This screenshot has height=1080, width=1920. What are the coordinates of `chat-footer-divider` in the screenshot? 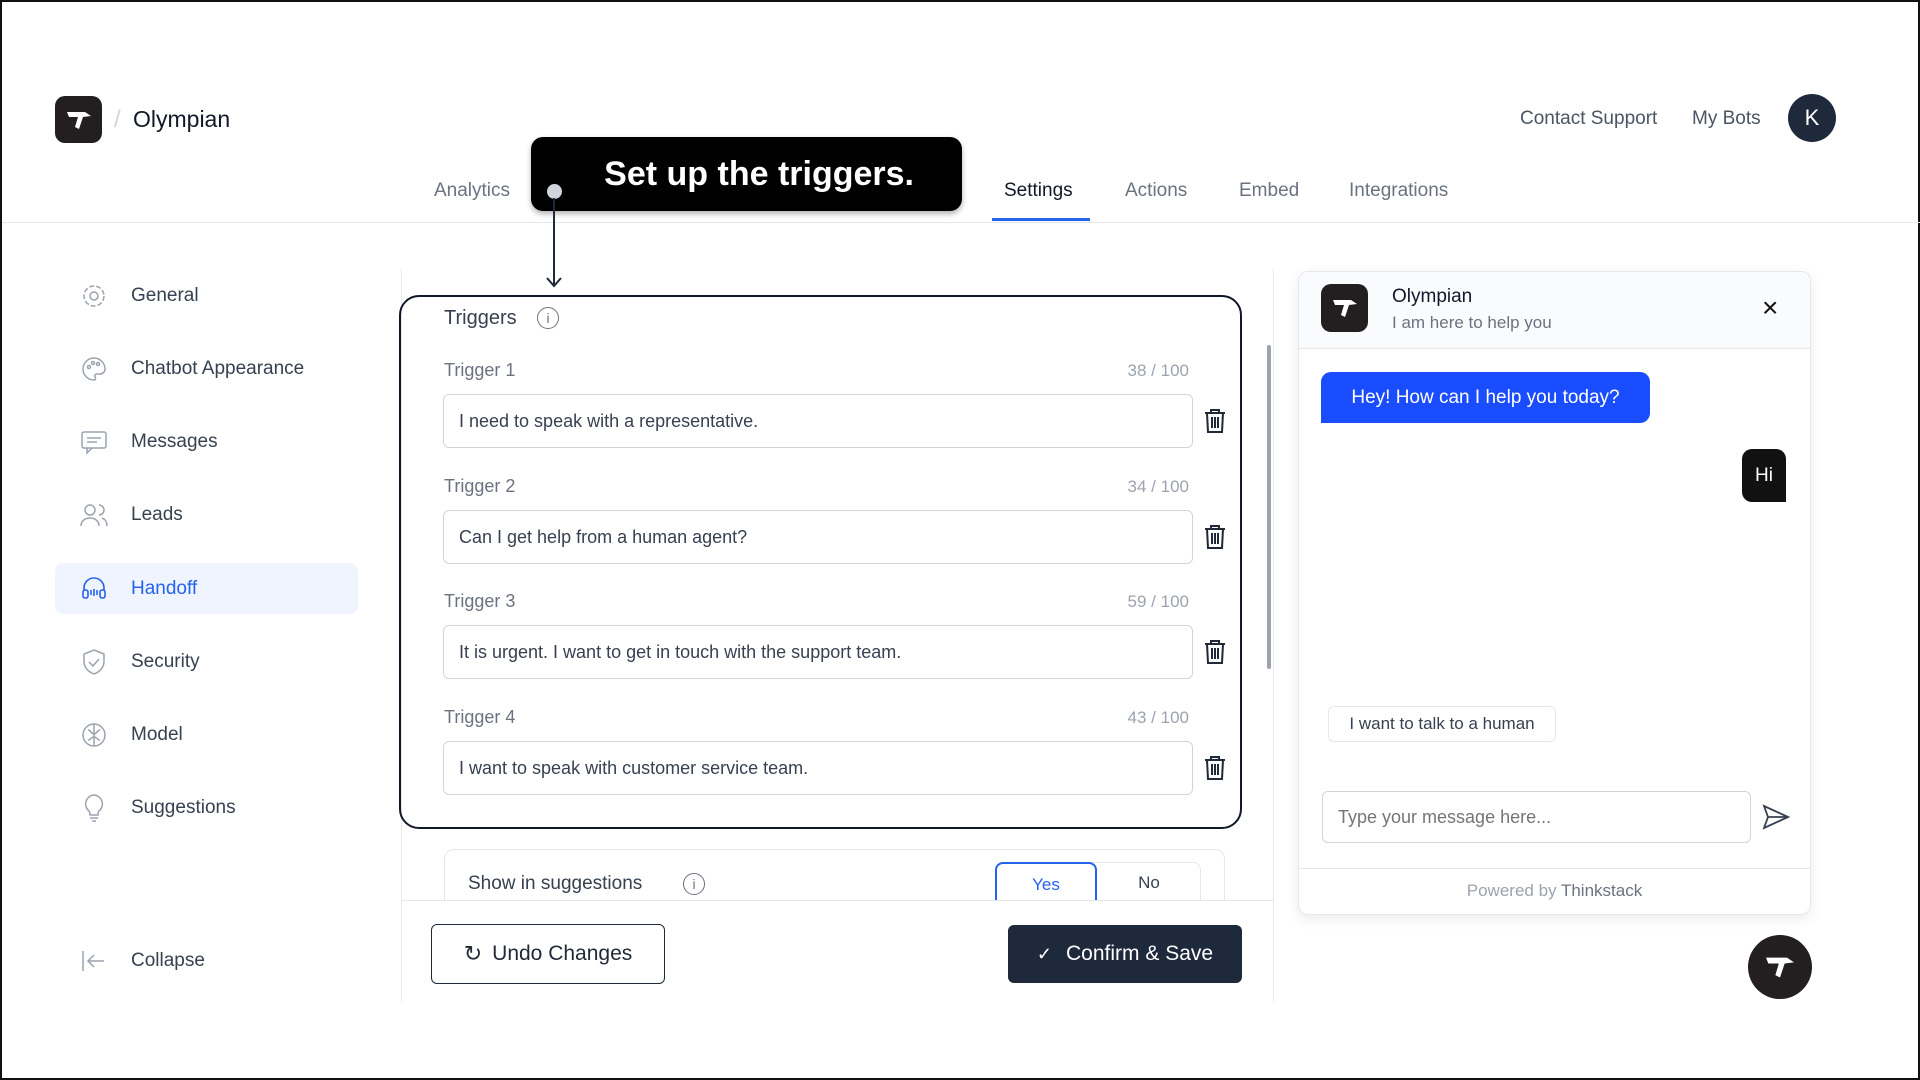 It's located at (1554, 868).